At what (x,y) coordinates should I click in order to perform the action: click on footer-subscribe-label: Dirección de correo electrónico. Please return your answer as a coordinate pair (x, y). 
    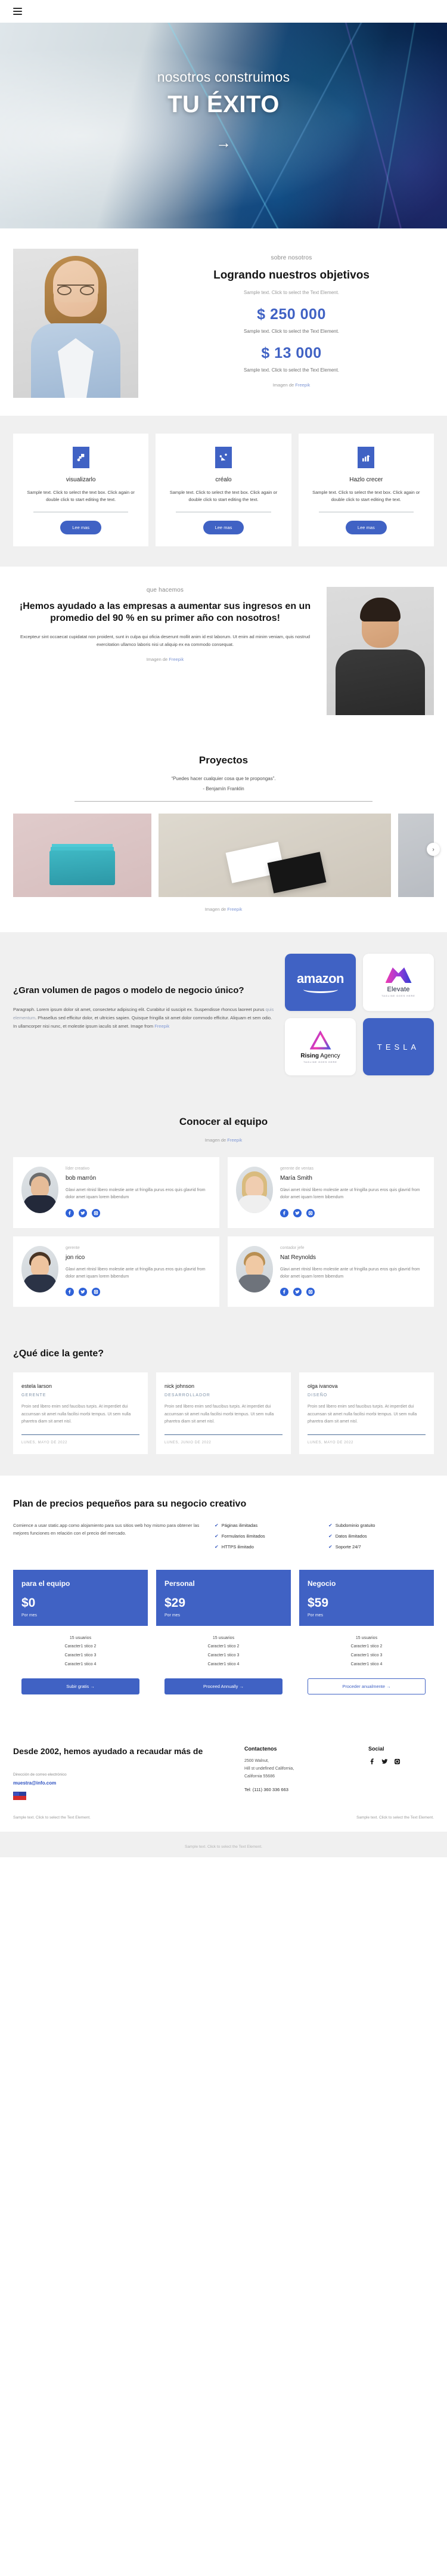
    Looking at the image, I should click on (40, 1774).